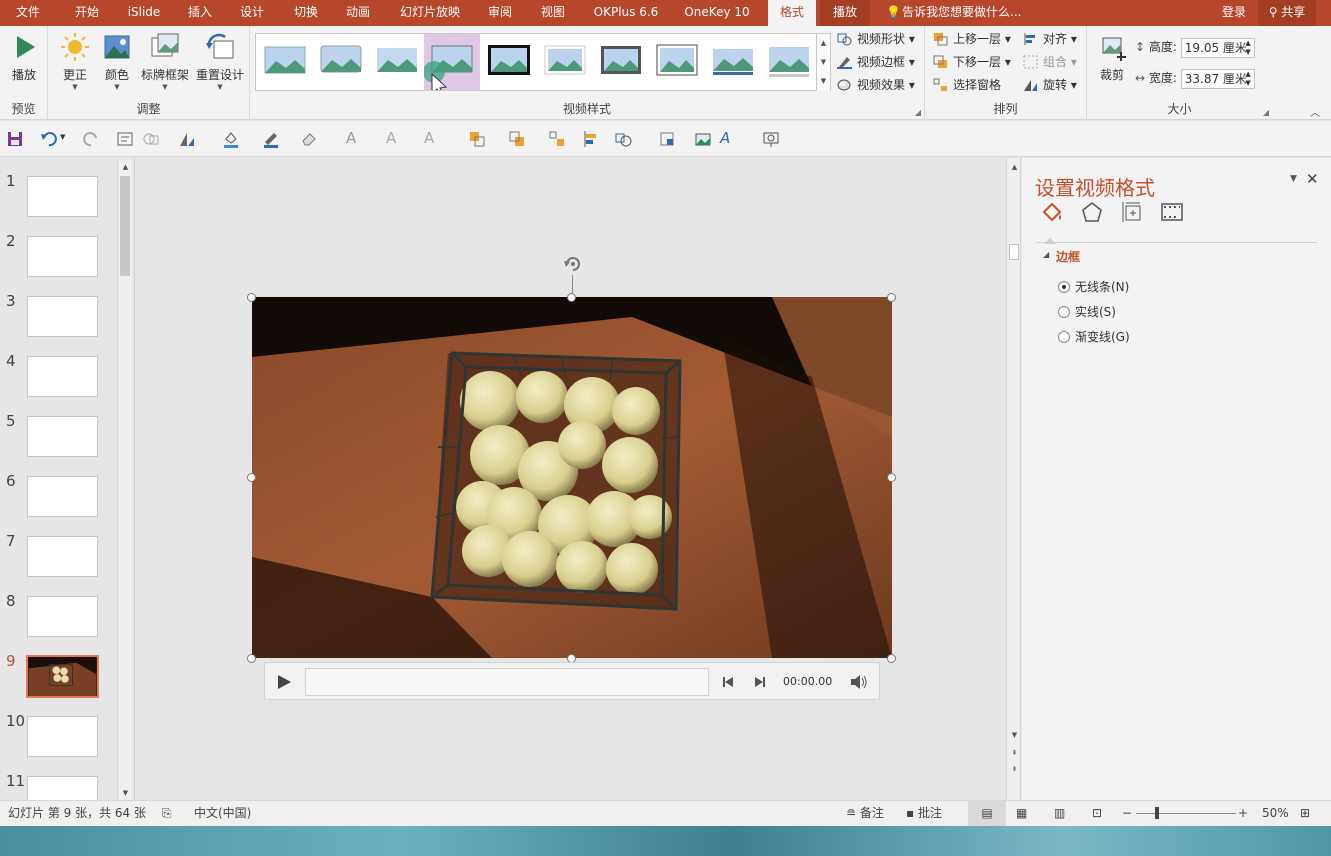  What do you see at coordinates (891, 477) in the screenshot?
I see `resize-handle-right` at bounding box center [891, 477].